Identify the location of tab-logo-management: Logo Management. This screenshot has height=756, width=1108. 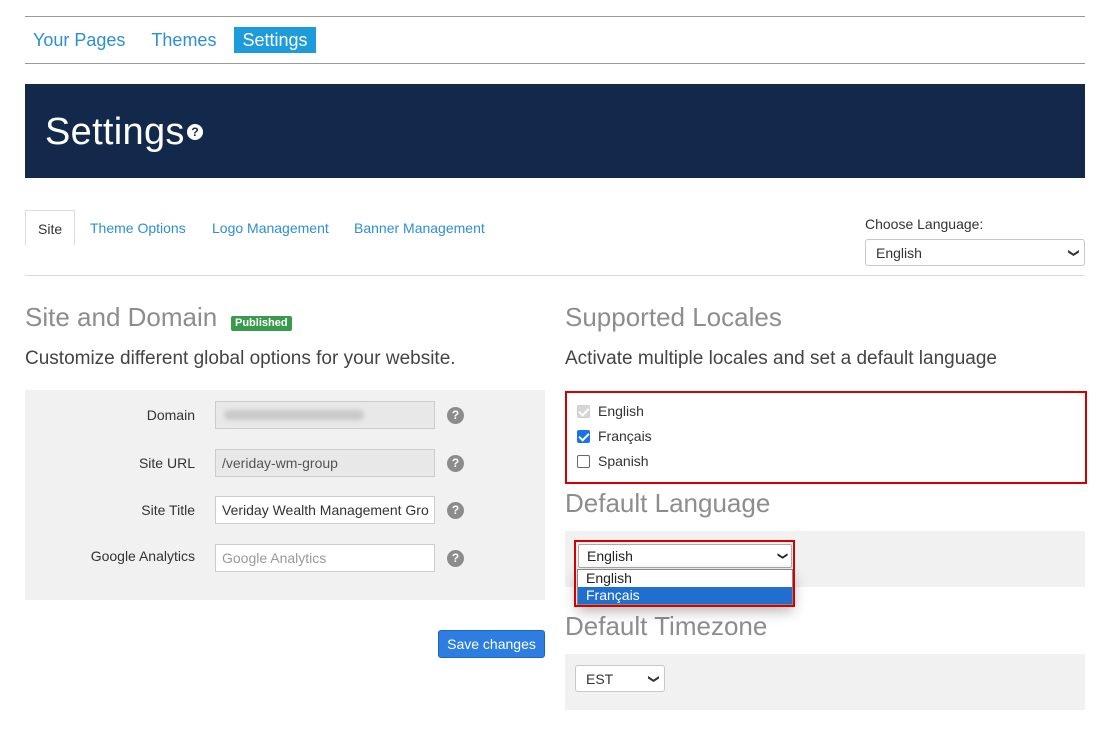
(270, 228).